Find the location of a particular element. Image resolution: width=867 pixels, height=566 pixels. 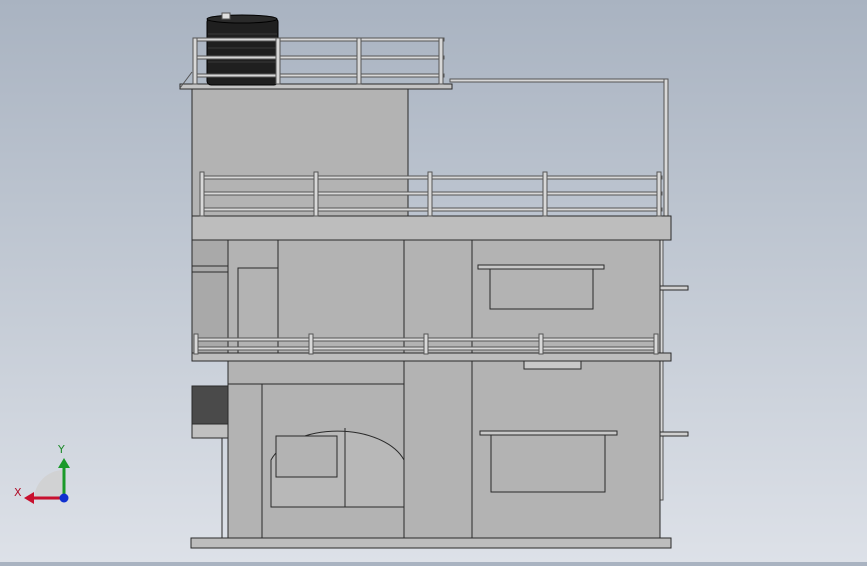

ground-floor-window is located at coordinates (548, 463).